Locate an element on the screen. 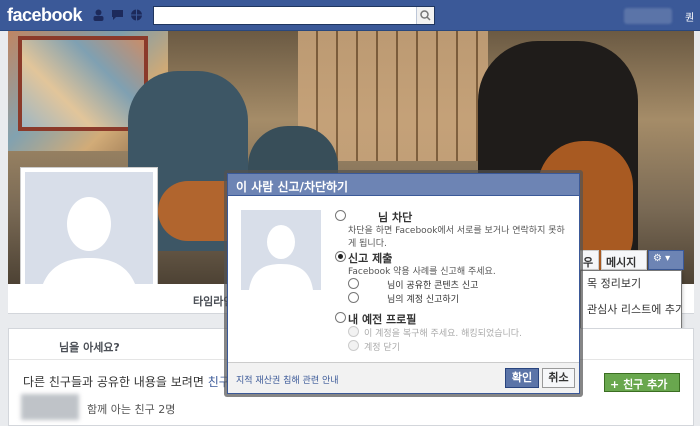 This screenshot has height=426, width=700. block-radio is located at coordinates (340, 215).